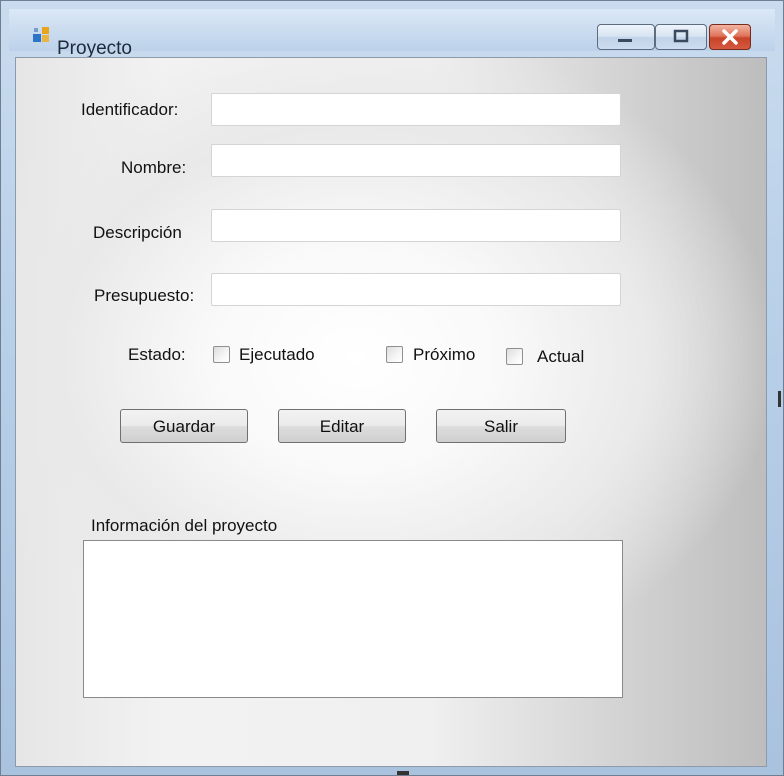 The width and height of the screenshot is (784, 776). I want to click on windows-form-icon, so click(41, 34).